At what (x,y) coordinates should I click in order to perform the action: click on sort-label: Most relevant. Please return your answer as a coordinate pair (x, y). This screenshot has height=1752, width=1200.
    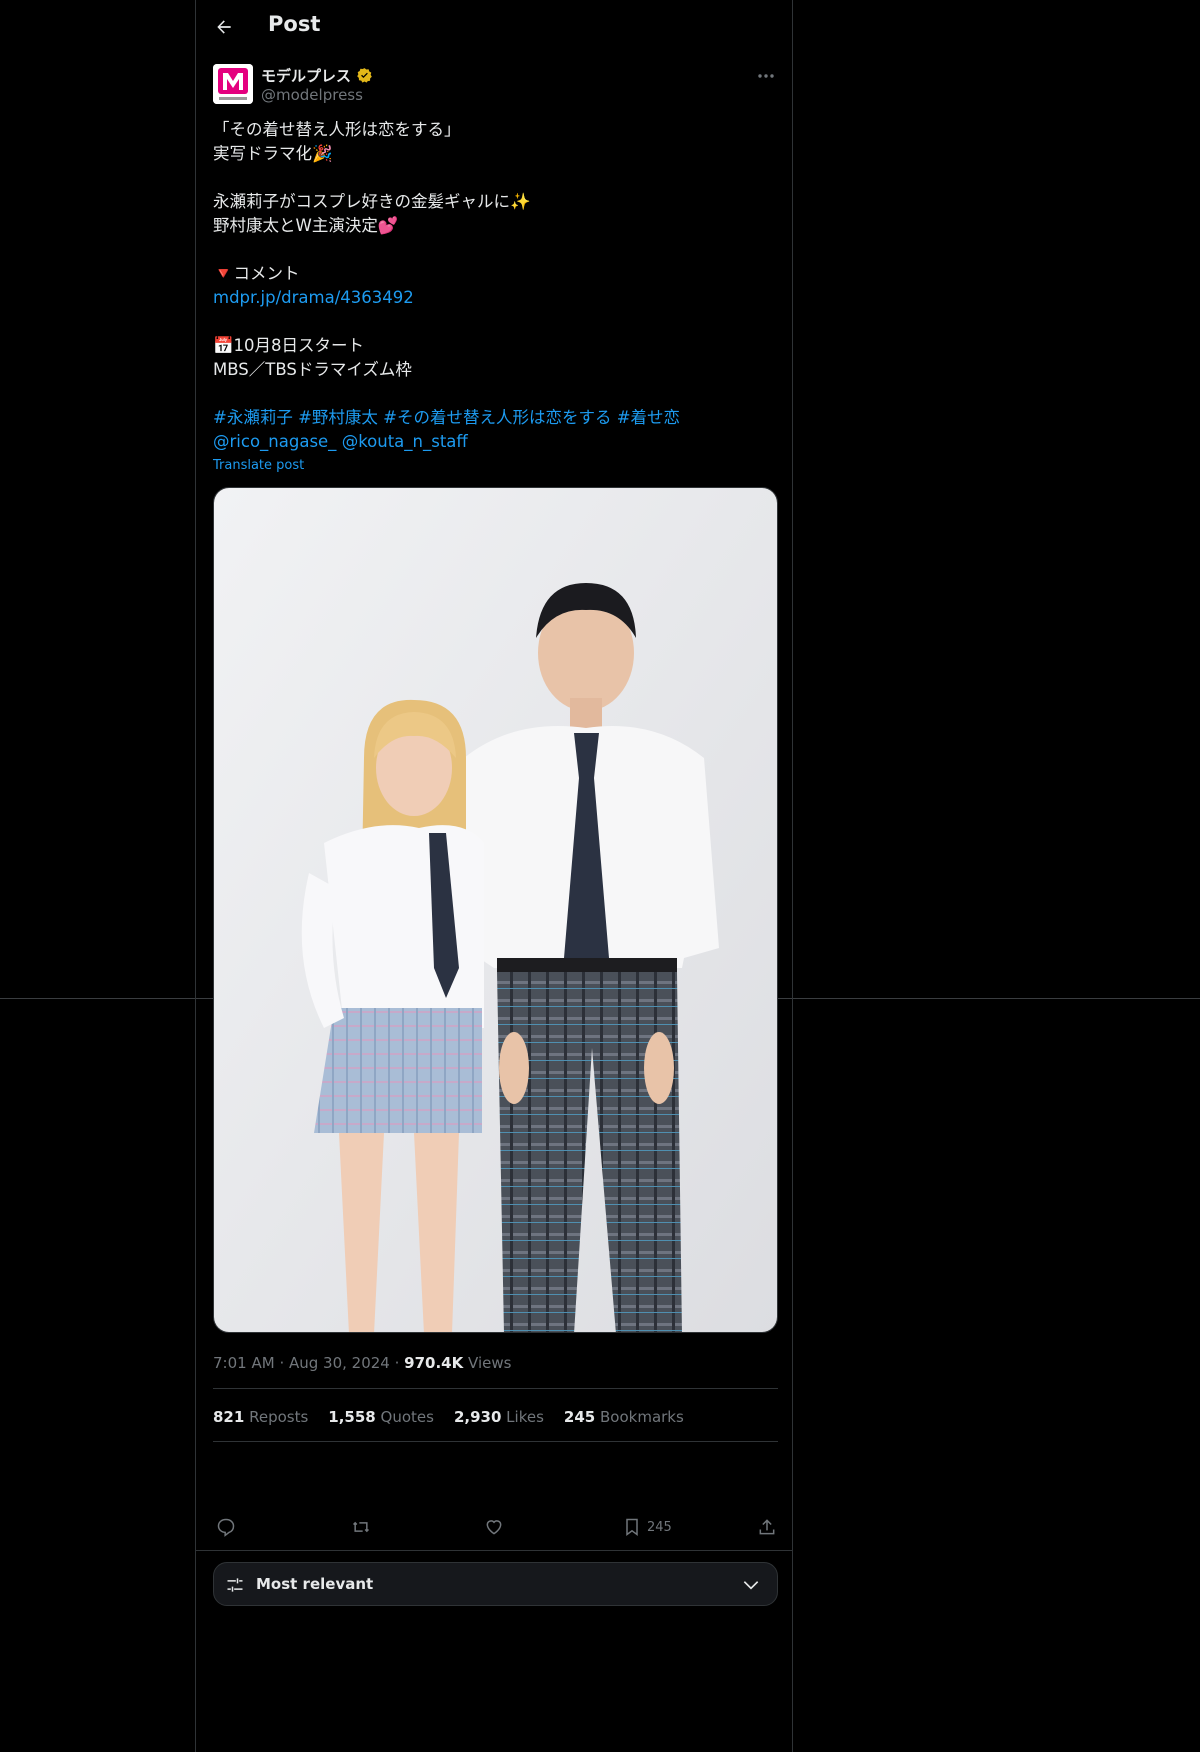
    Looking at the image, I should click on (315, 1584).